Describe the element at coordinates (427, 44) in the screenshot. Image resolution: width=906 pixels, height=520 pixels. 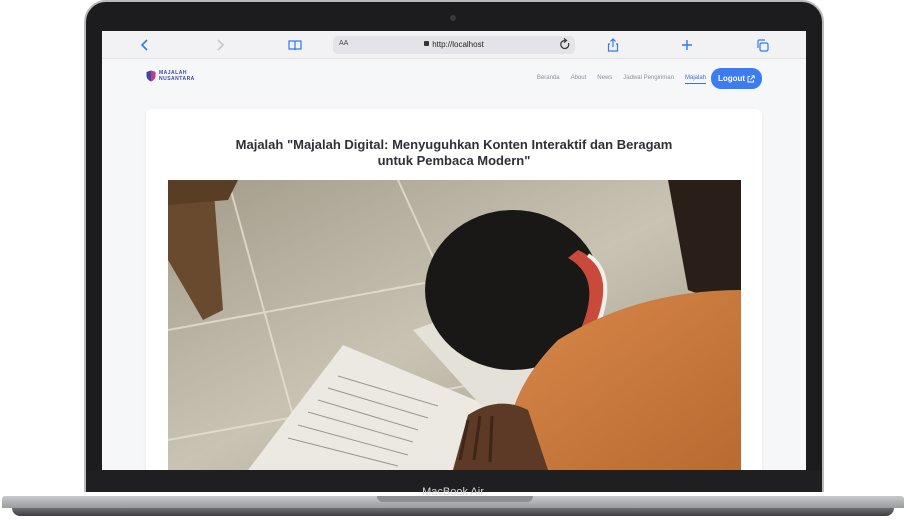
I see `lock-icon` at that location.